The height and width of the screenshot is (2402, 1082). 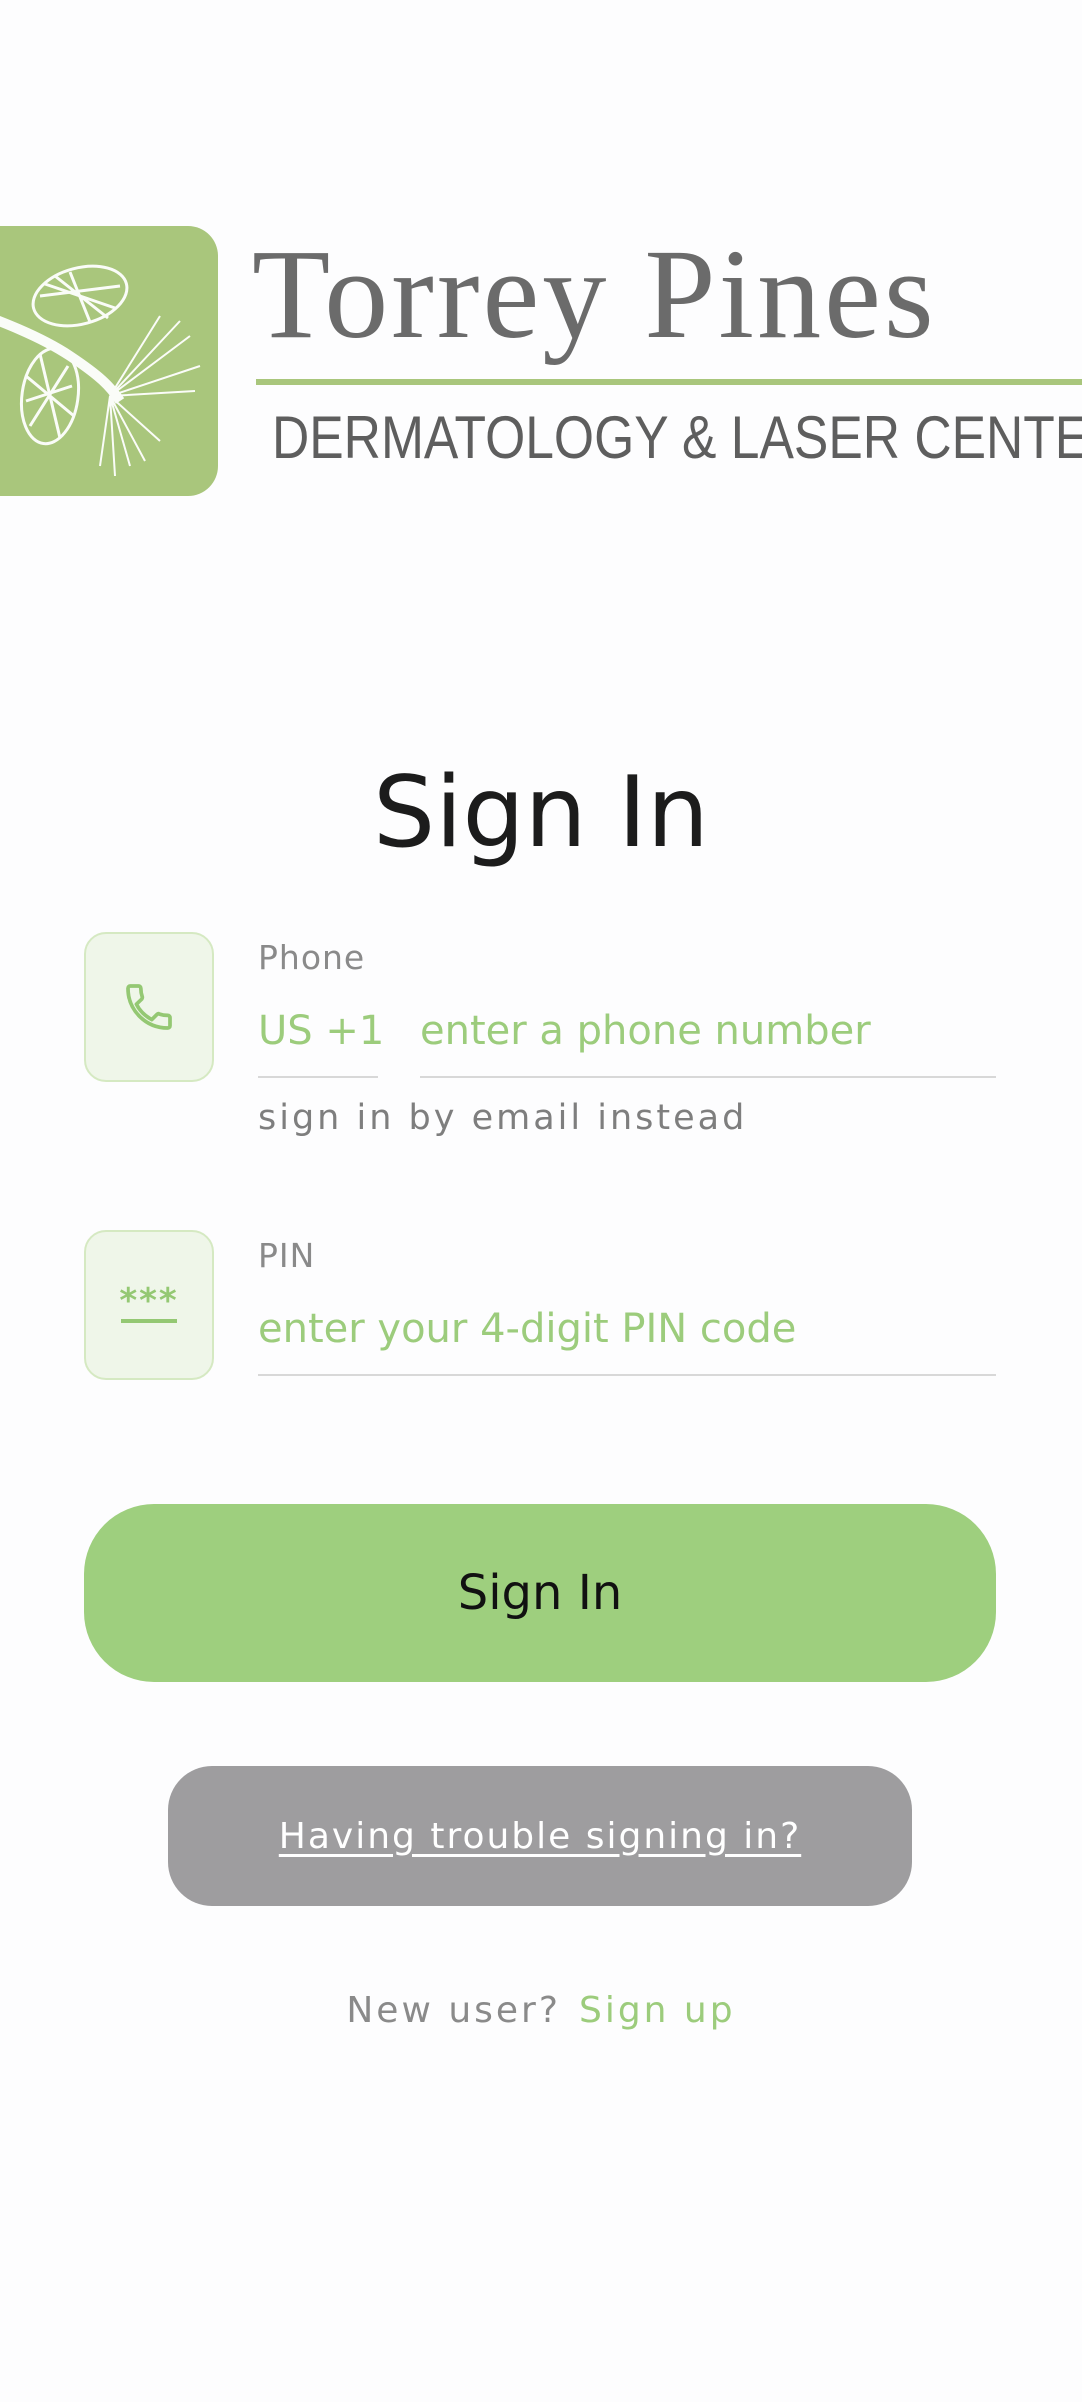 I want to click on logo-pinecone-icon, so click(x=109, y=361).